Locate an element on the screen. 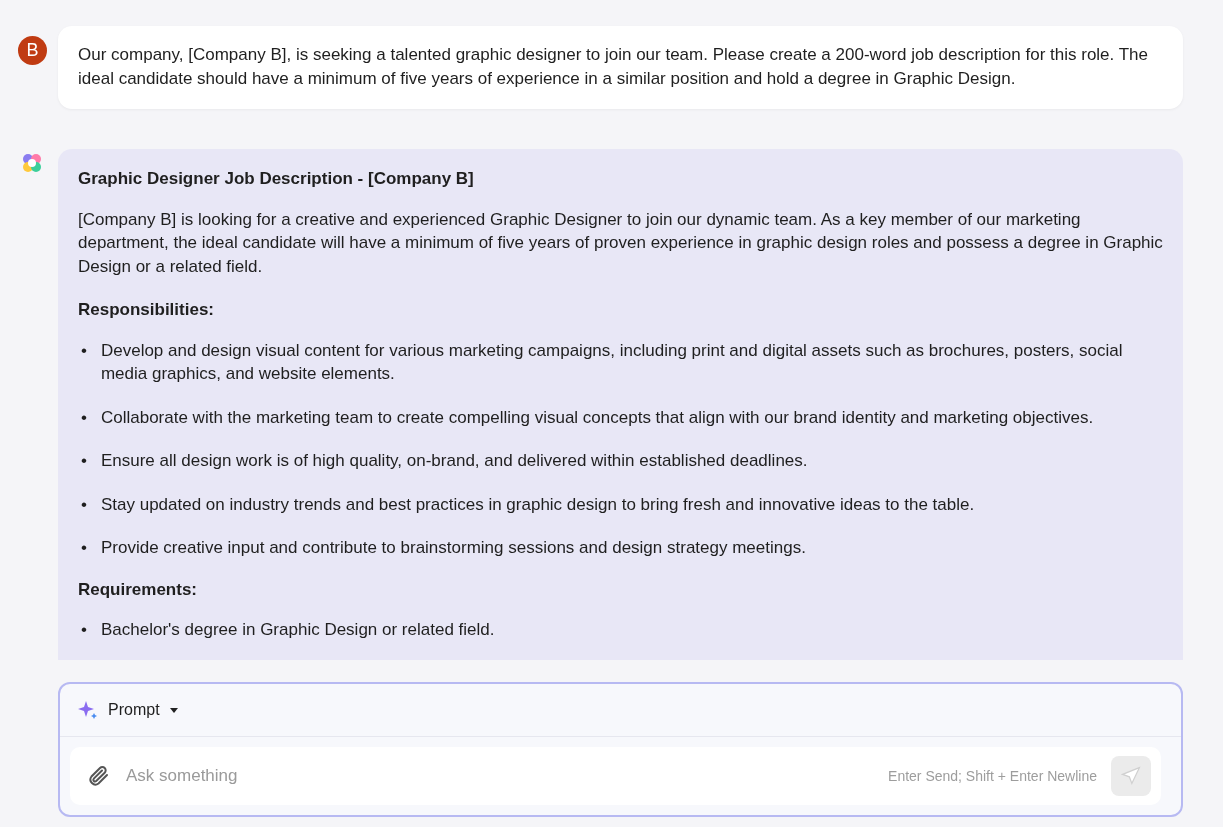 The height and width of the screenshot is (827, 1223). section-heading: Responsibilities: is located at coordinates (147, 310).